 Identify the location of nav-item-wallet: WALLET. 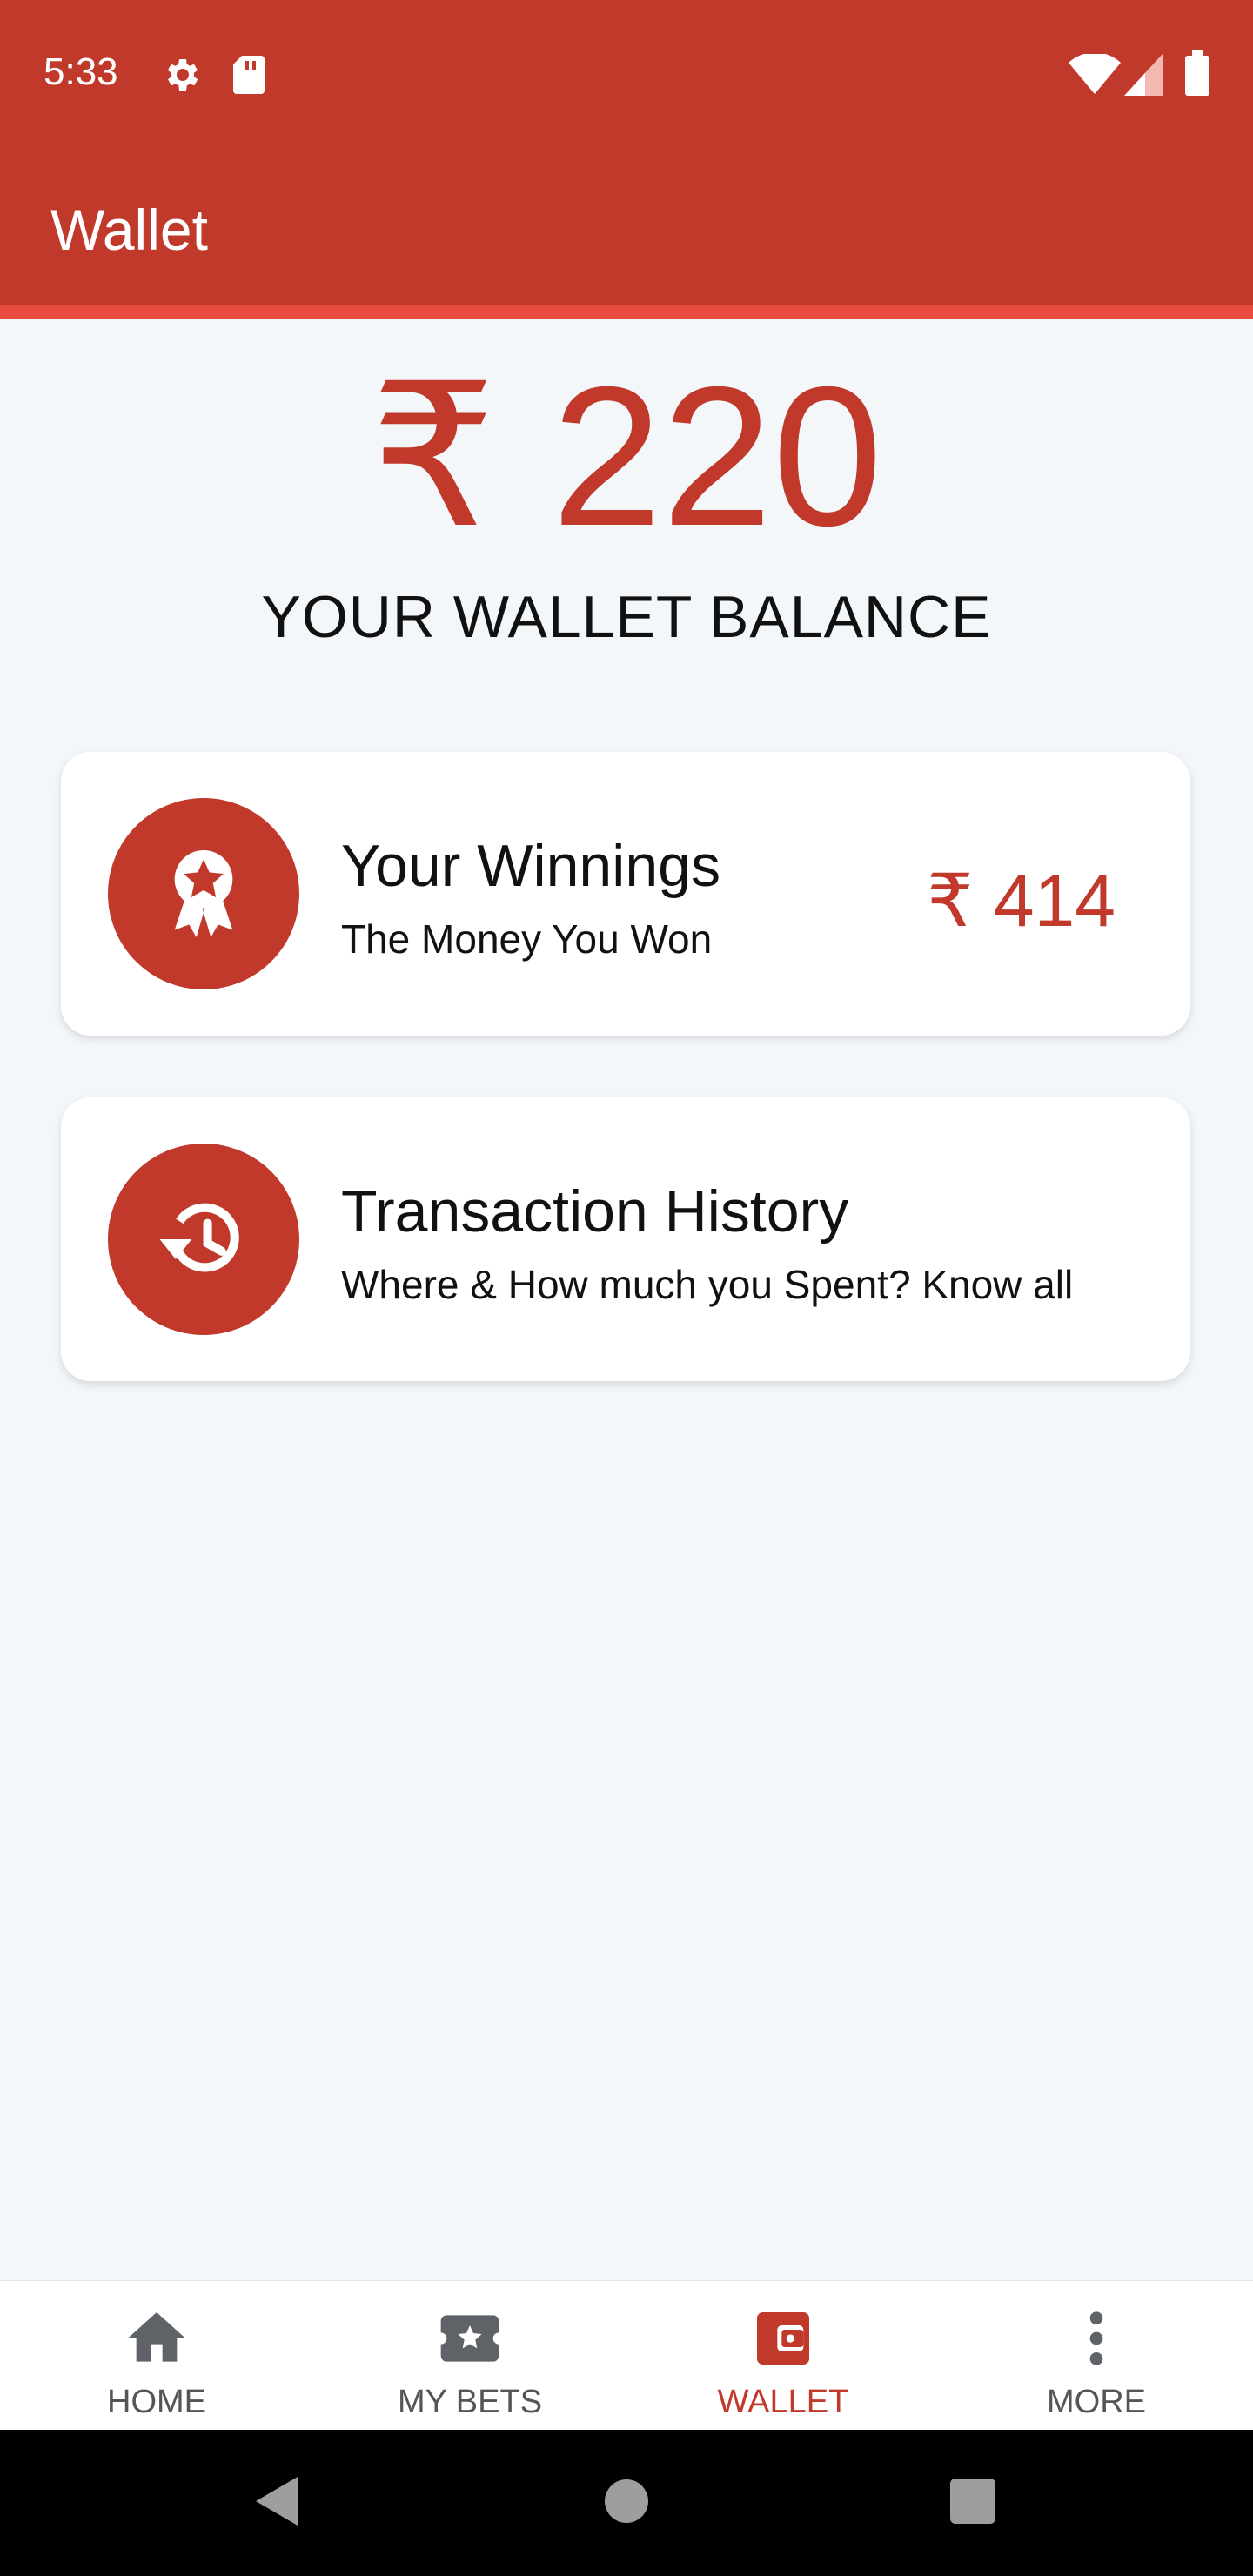
(783, 2356).